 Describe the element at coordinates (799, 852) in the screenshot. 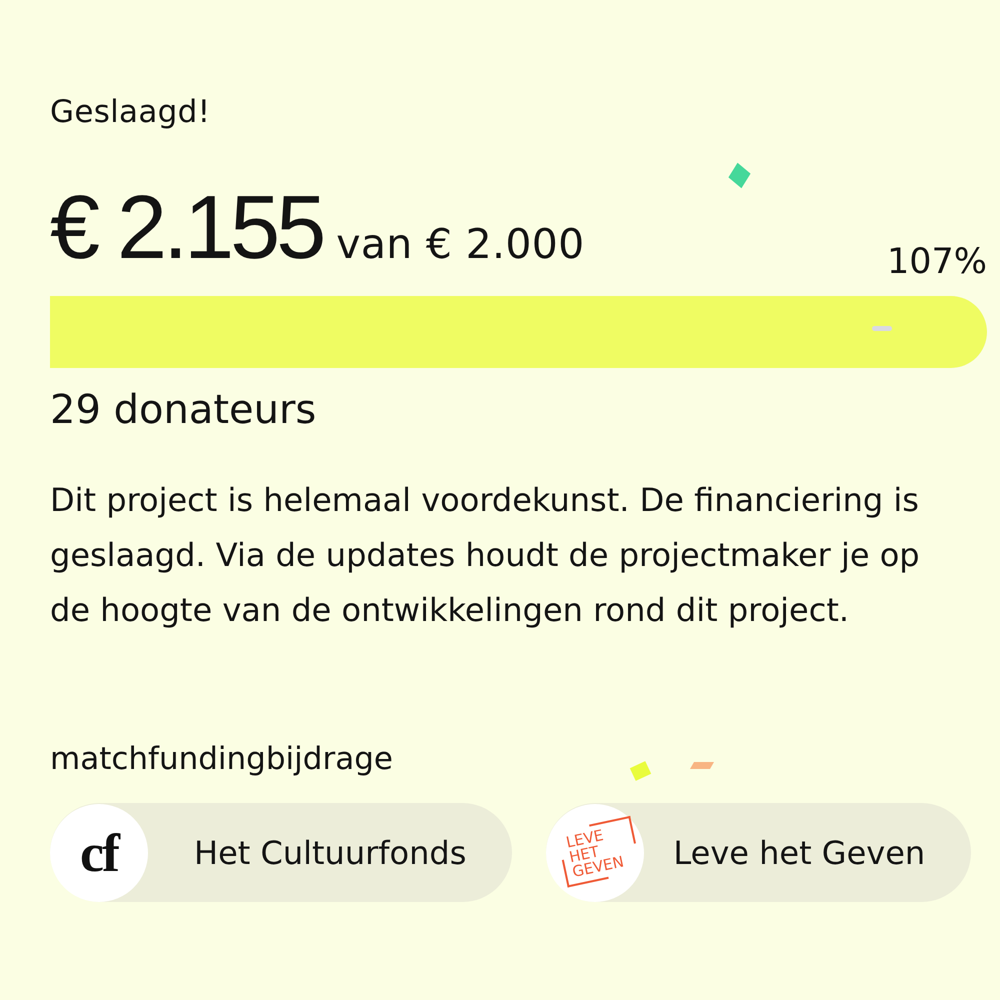

I see `funder-name: Leve het Geven` at that location.